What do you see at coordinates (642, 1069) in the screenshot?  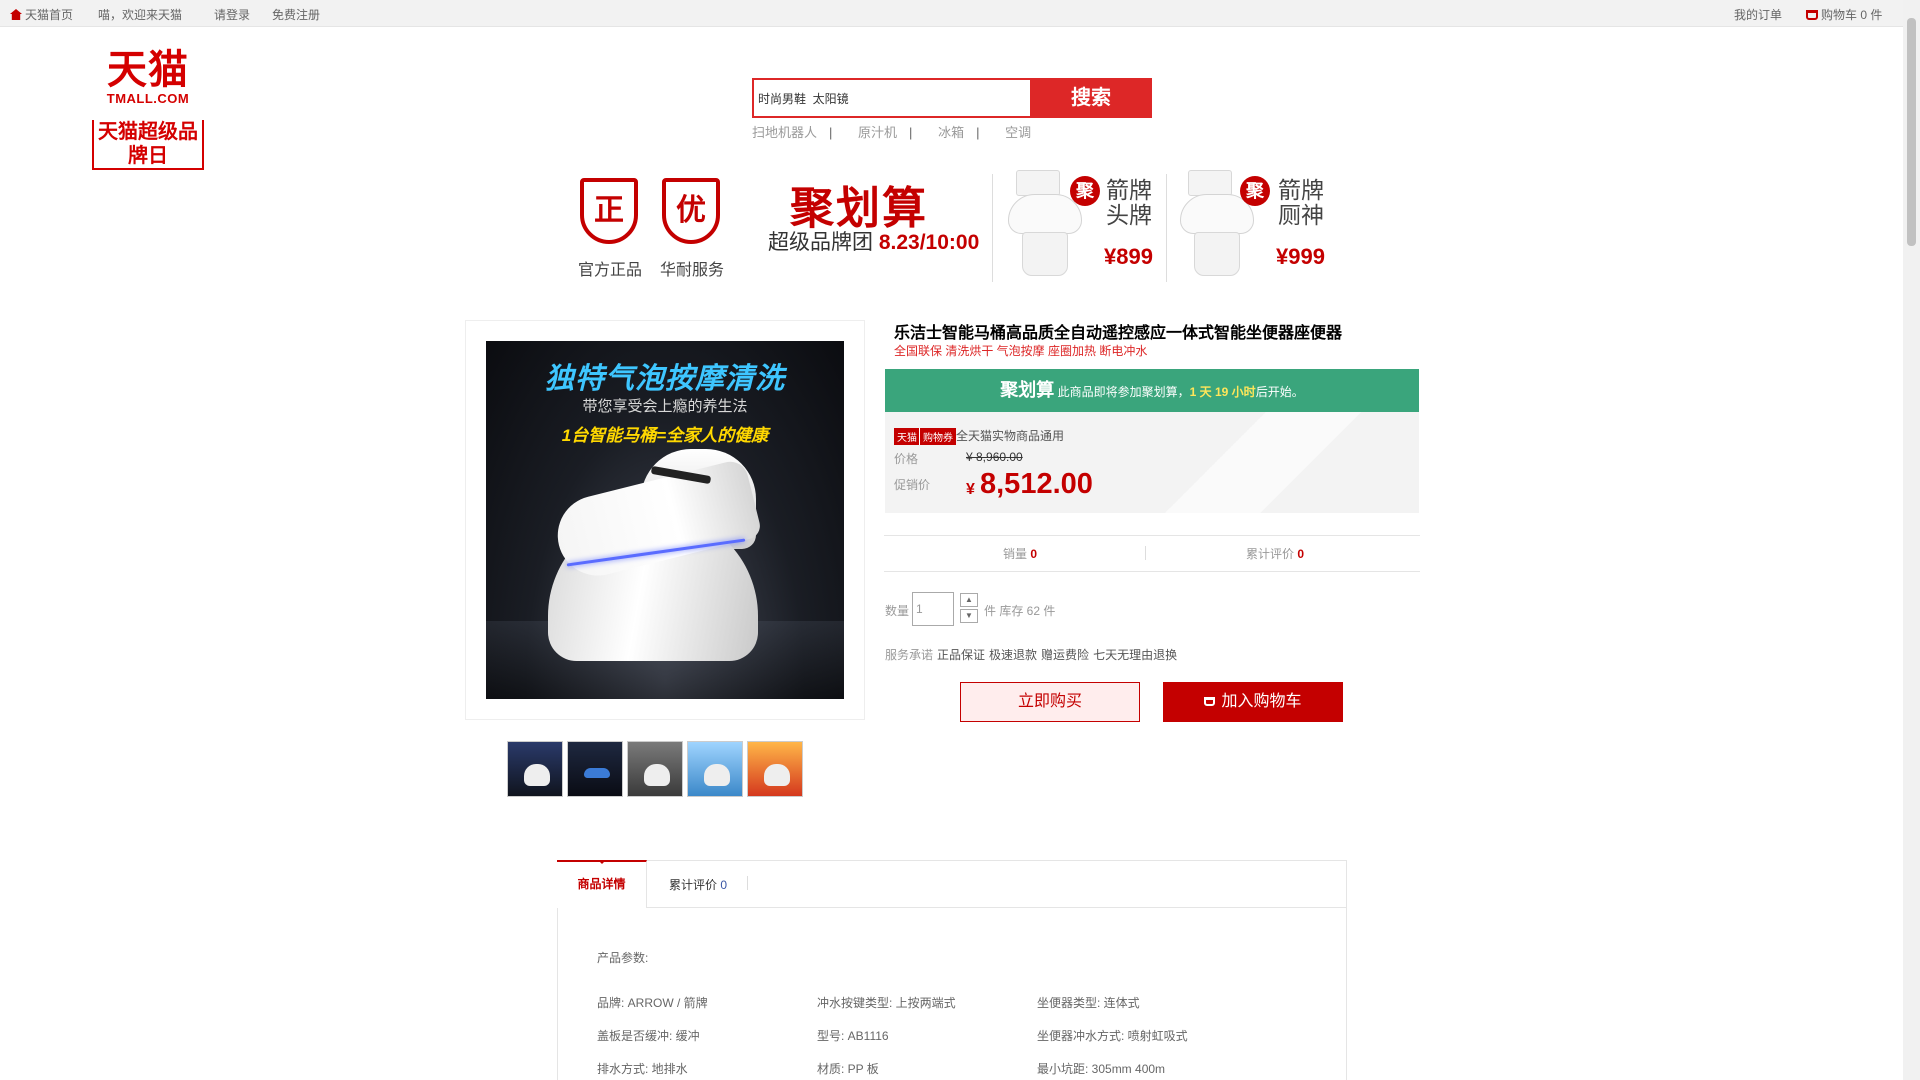 I see `param-cell: 排水方式: 地排水` at bounding box center [642, 1069].